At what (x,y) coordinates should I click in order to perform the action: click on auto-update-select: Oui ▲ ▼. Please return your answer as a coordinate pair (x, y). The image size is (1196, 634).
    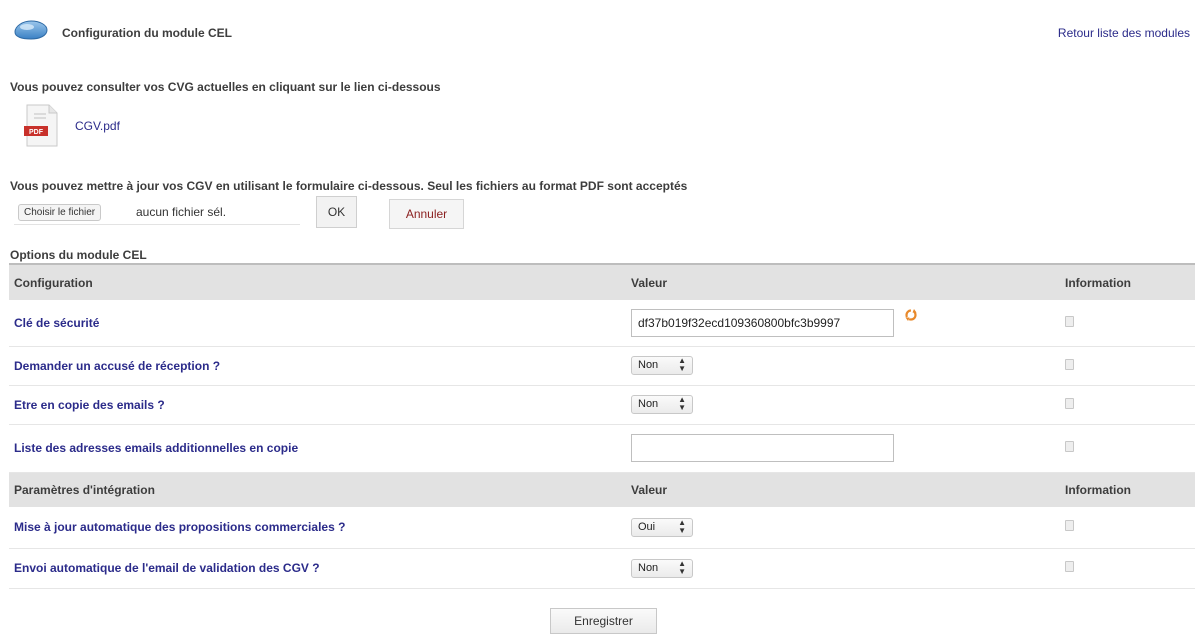
    Looking at the image, I should click on (662, 527).